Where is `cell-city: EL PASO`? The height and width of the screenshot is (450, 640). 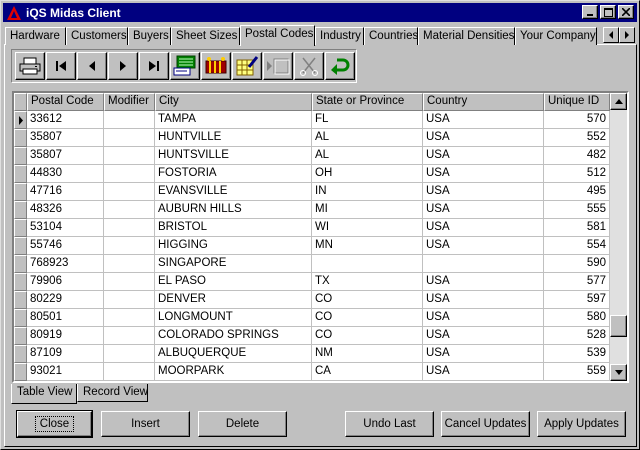
cell-city: EL PASO is located at coordinates (233, 282).